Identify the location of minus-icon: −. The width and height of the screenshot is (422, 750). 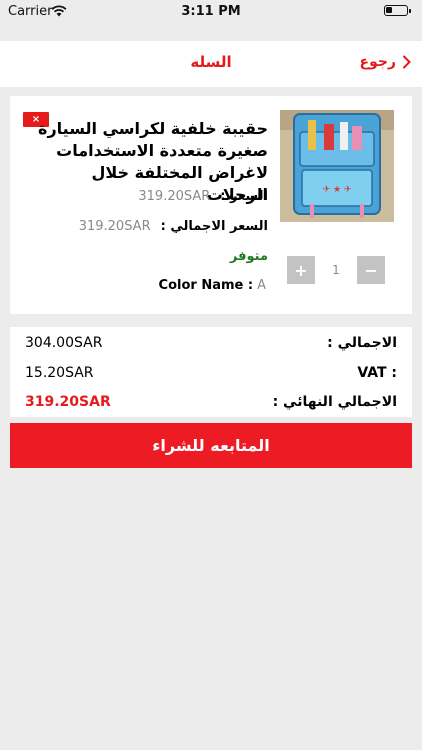
(371, 270).